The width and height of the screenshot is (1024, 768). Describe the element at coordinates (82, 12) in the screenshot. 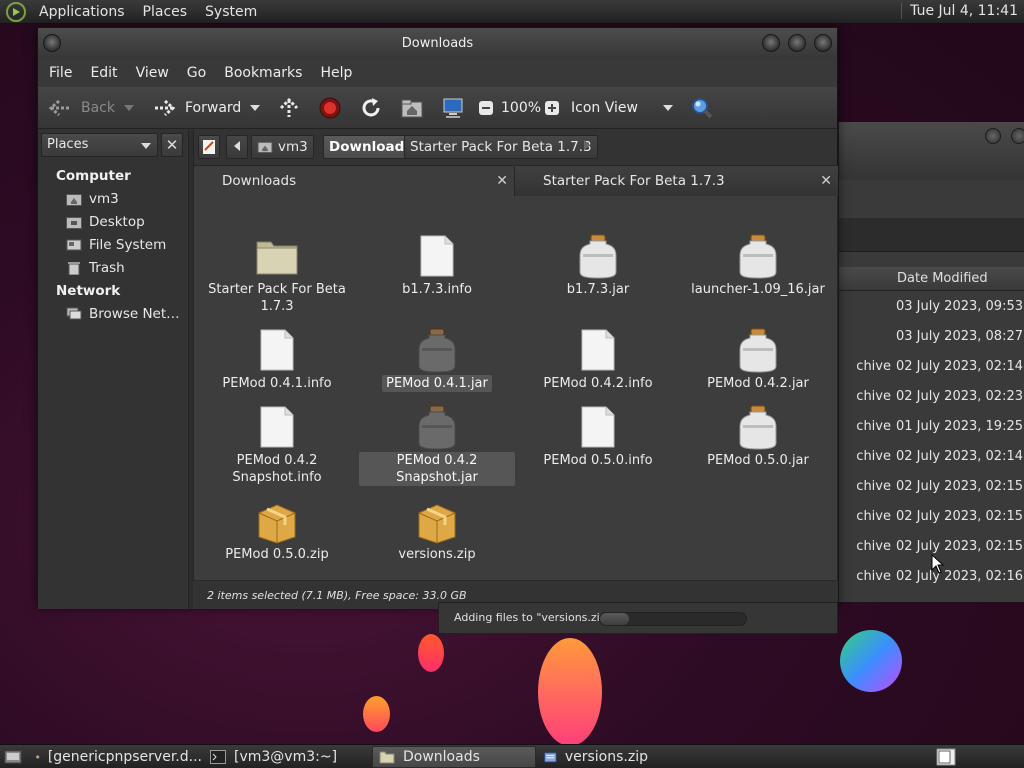

I see `menu-applications: Applications` at that location.